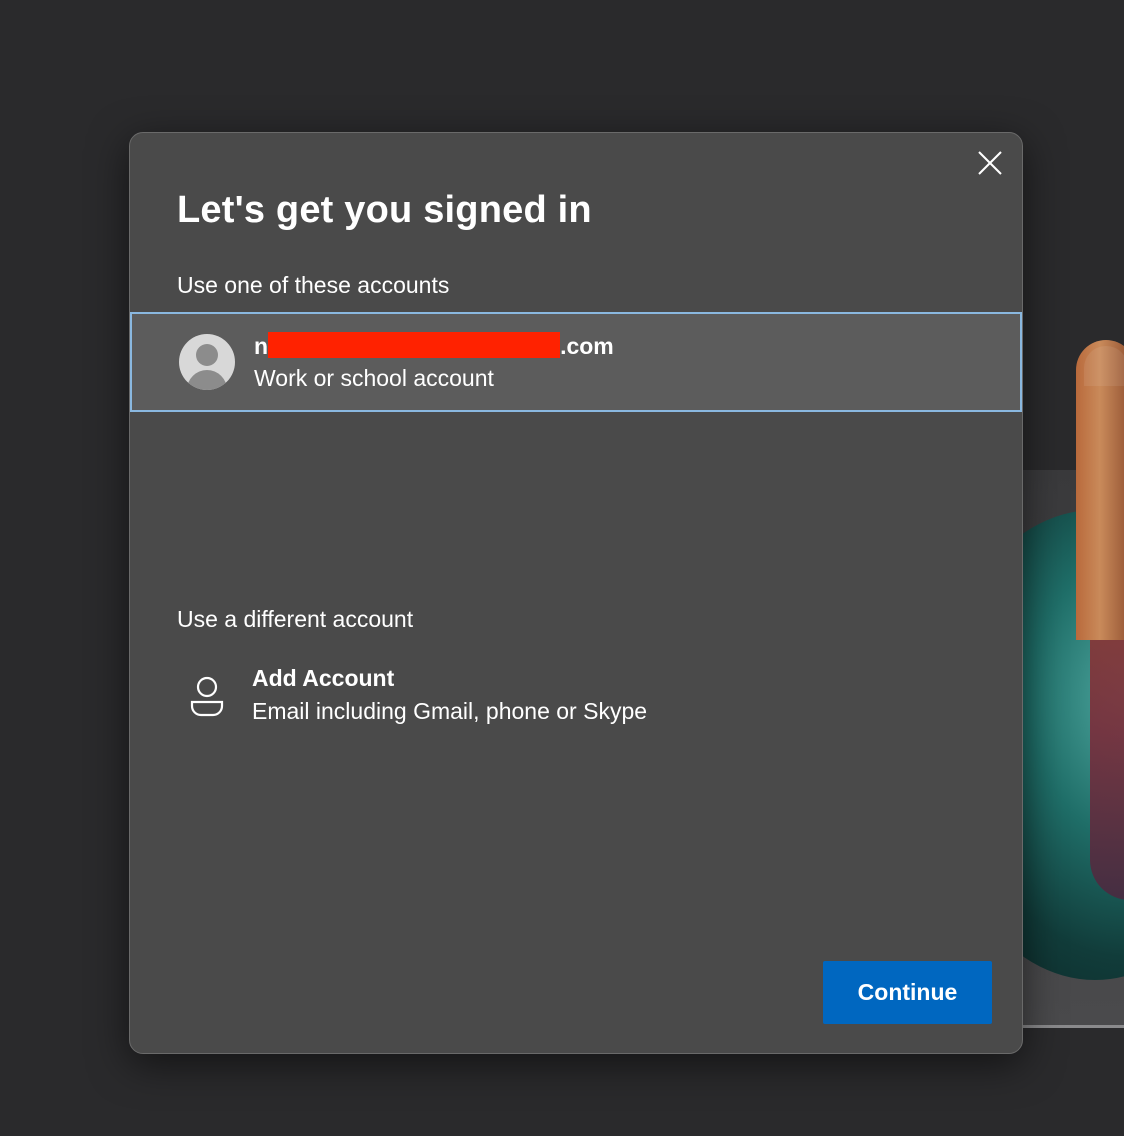  What do you see at coordinates (374, 378) in the screenshot?
I see `account-type-label: Work or school account` at bounding box center [374, 378].